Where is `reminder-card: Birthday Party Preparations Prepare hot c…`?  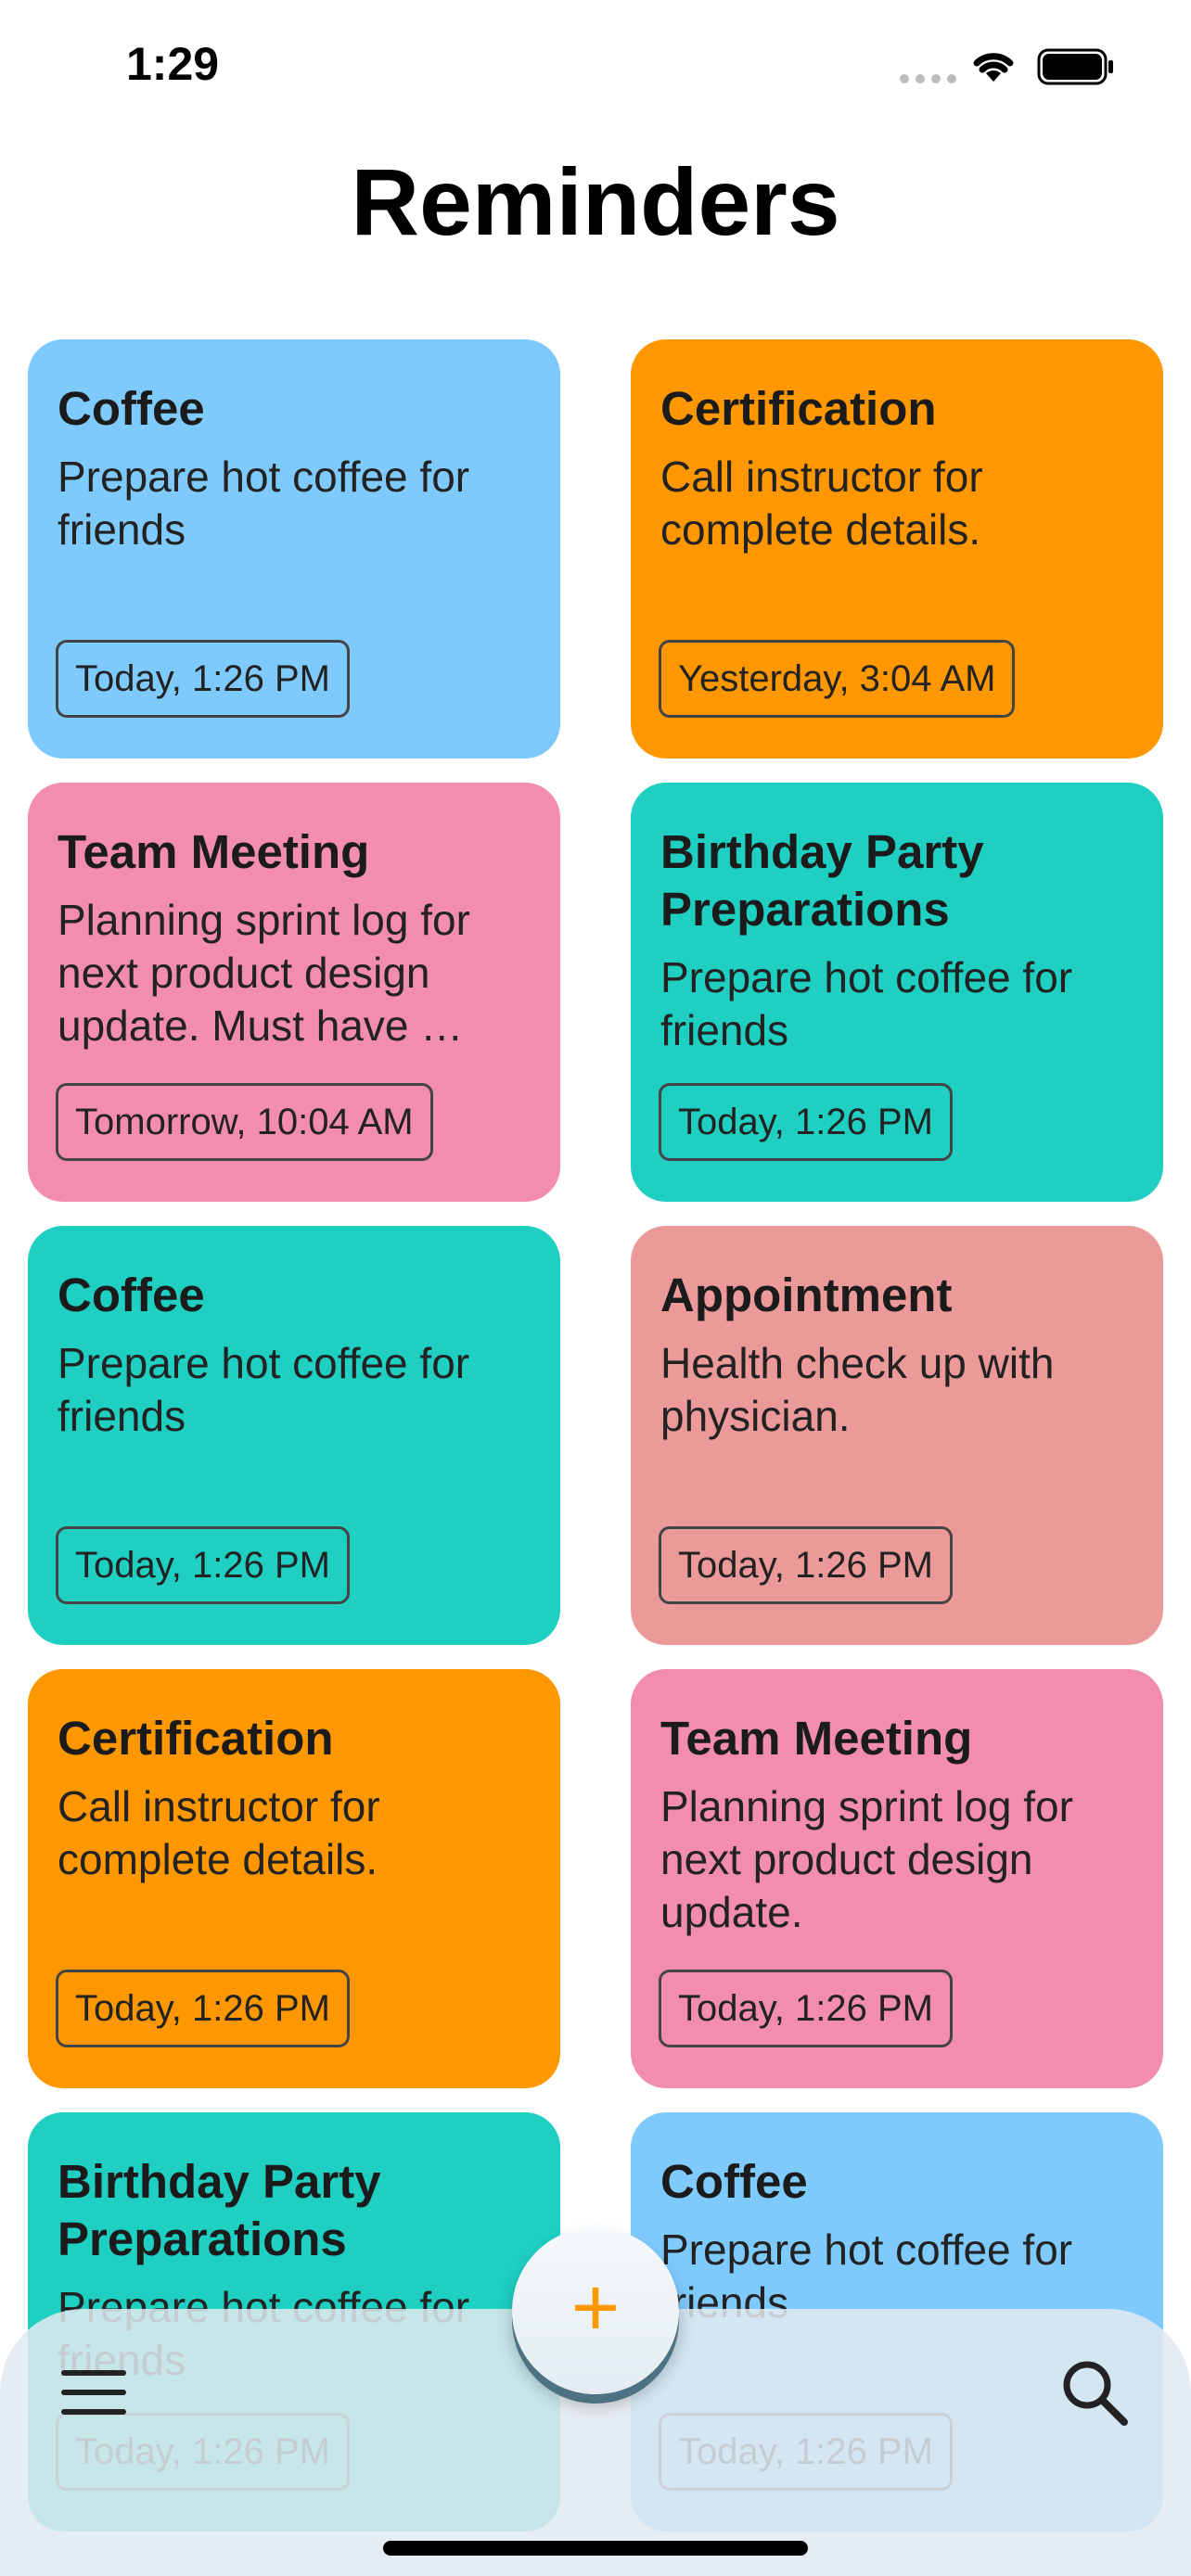 reminder-card: Birthday Party Preparations Prepare hot c… is located at coordinates (897, 992).